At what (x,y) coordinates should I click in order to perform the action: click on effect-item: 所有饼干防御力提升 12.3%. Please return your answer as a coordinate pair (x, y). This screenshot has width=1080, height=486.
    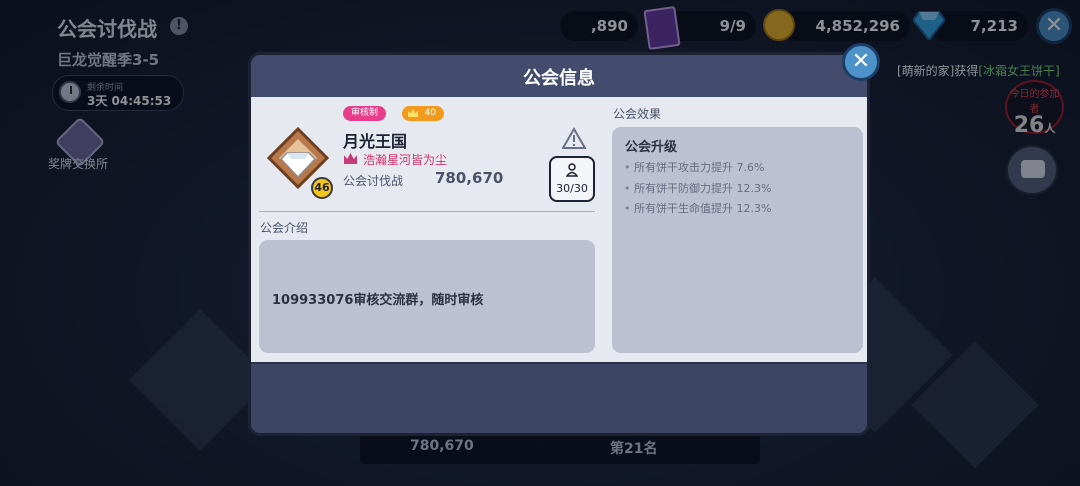
    Looking at the image, I should click on (697, 189).